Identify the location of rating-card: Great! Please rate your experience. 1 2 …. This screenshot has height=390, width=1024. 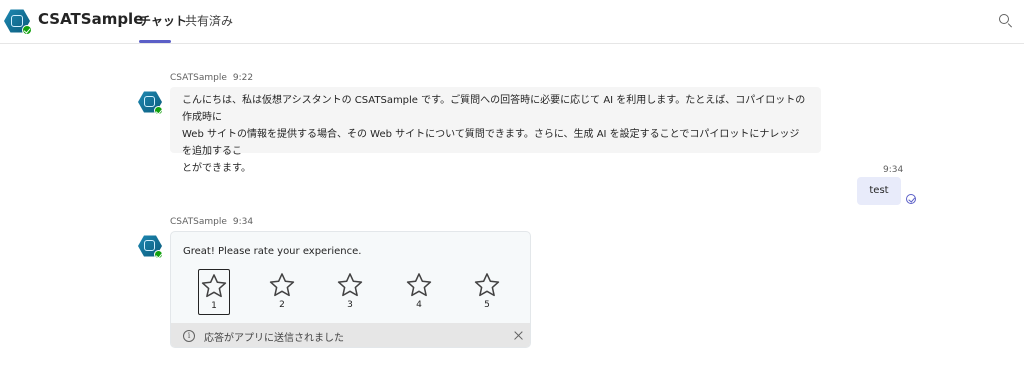
(350, 289).